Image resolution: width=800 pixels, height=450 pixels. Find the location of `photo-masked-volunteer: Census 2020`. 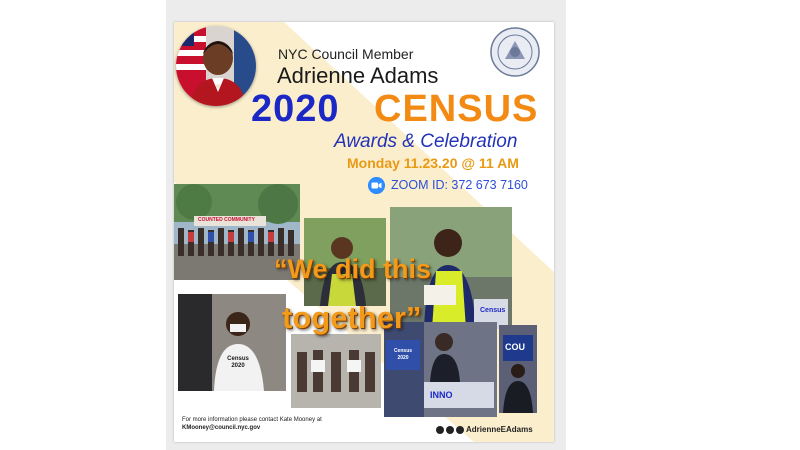

photo-masked-volunteer: Census 2020 is located at coordinates (232, 342).